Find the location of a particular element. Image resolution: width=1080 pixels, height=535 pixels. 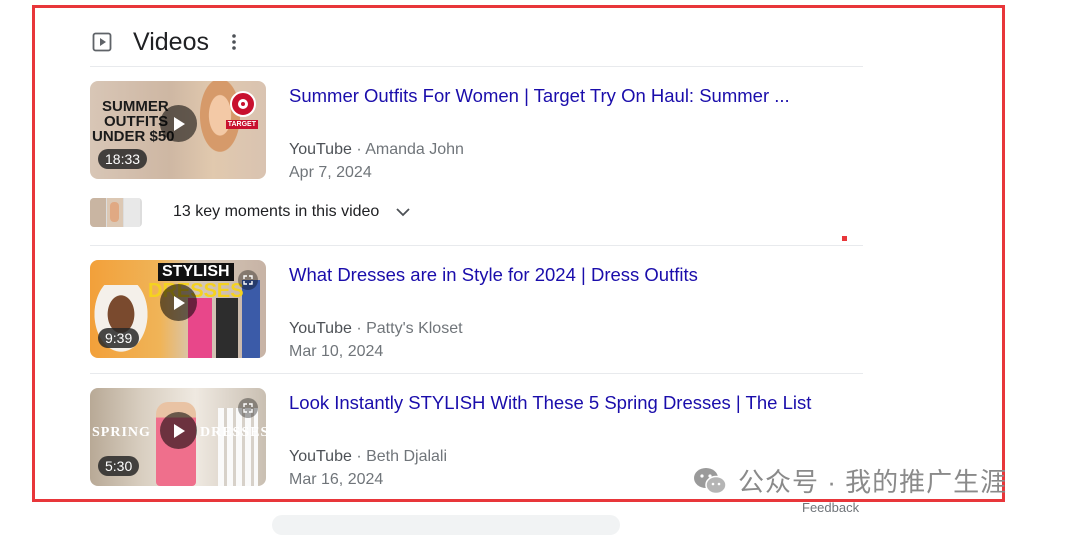

key-moments-toggle: 13 key moments in this video is located at coordinates (251, 212).